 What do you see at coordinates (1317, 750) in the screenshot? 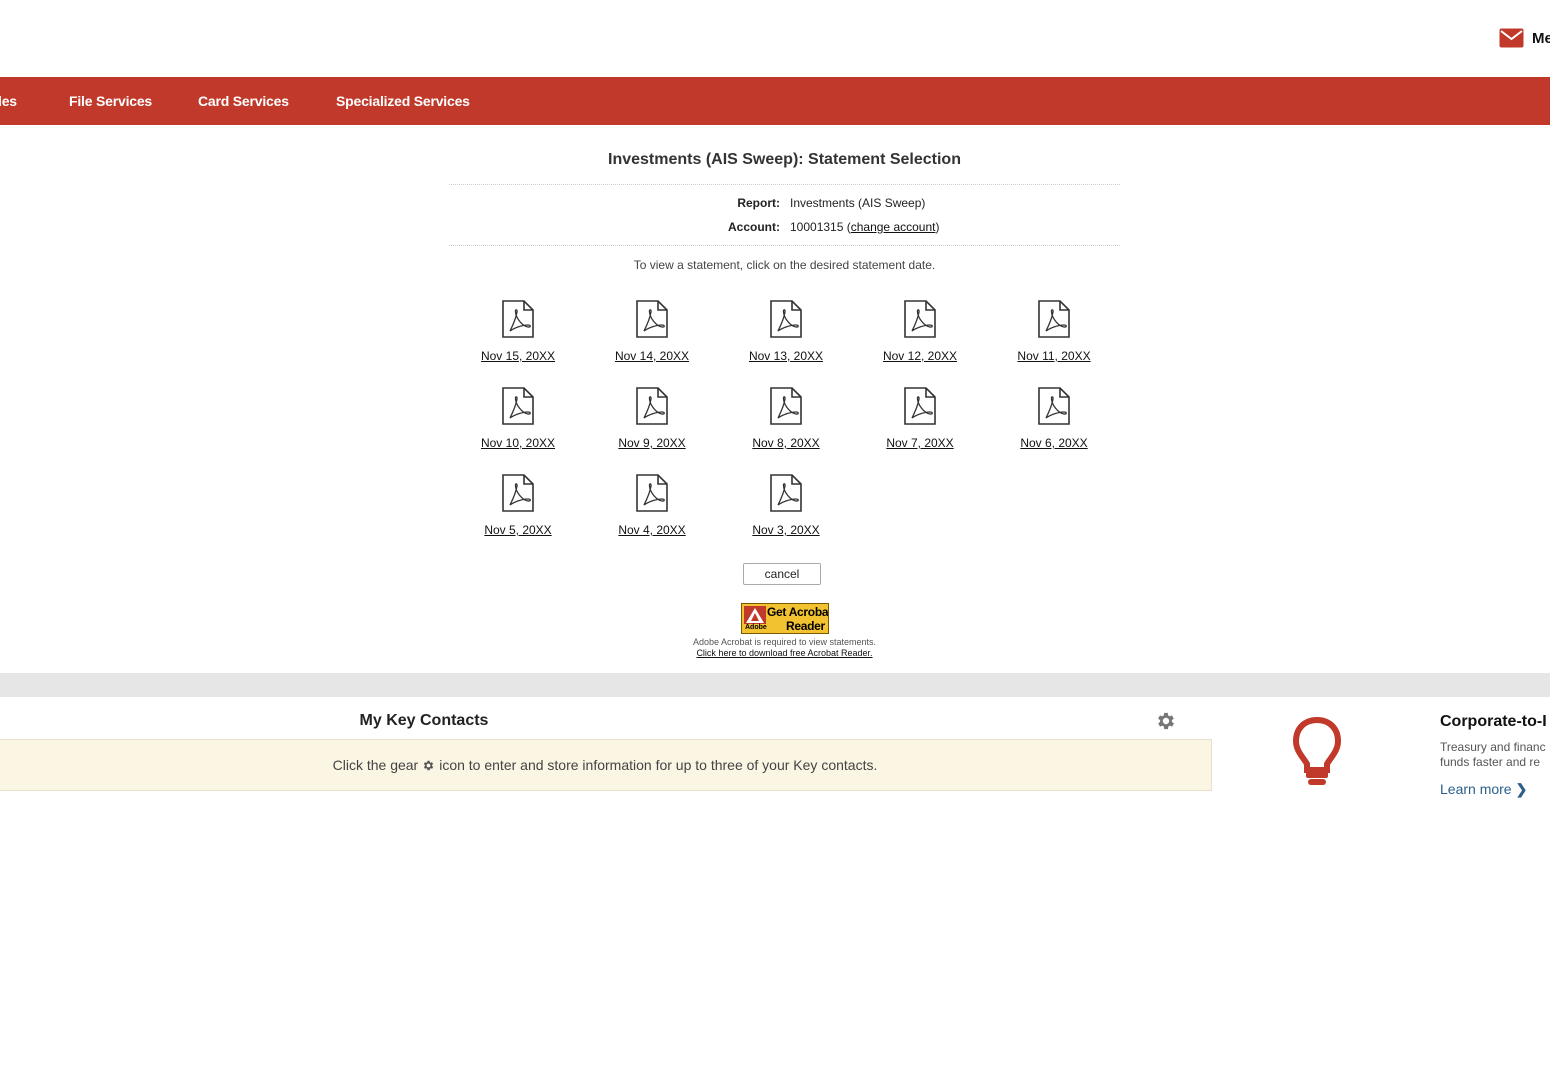
I see `lightbulb-icon` at bounding box center [1317, 750].